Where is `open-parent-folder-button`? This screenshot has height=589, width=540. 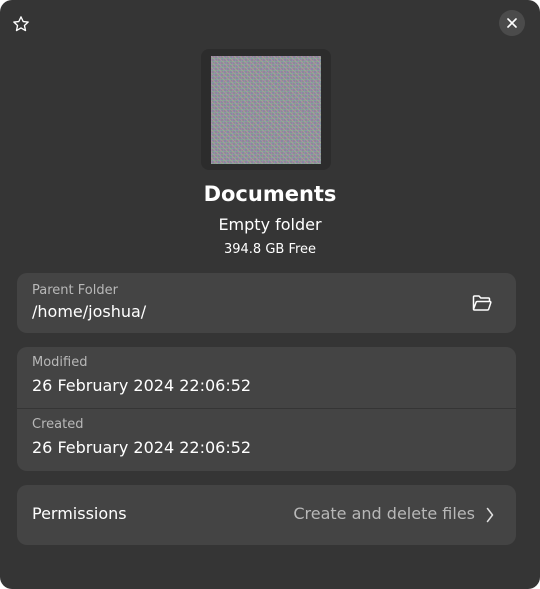
open-parent-folder-button is located at coordinates (482, 303).